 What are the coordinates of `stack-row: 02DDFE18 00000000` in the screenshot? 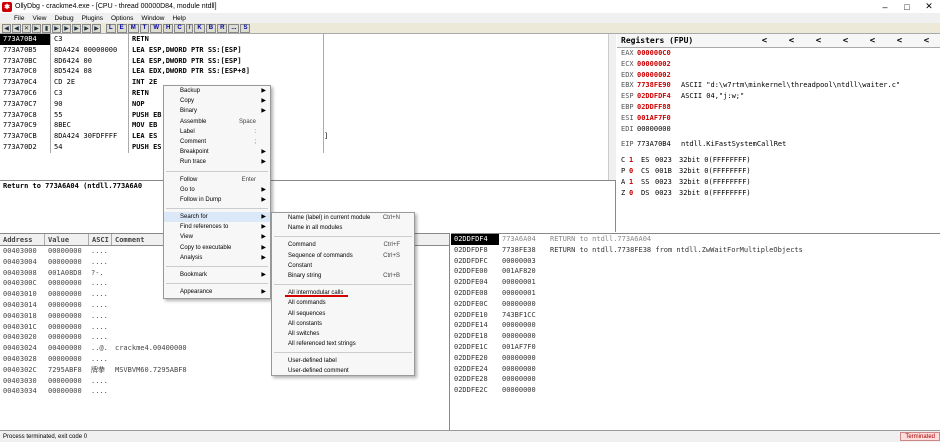 It's located at (695, 336).